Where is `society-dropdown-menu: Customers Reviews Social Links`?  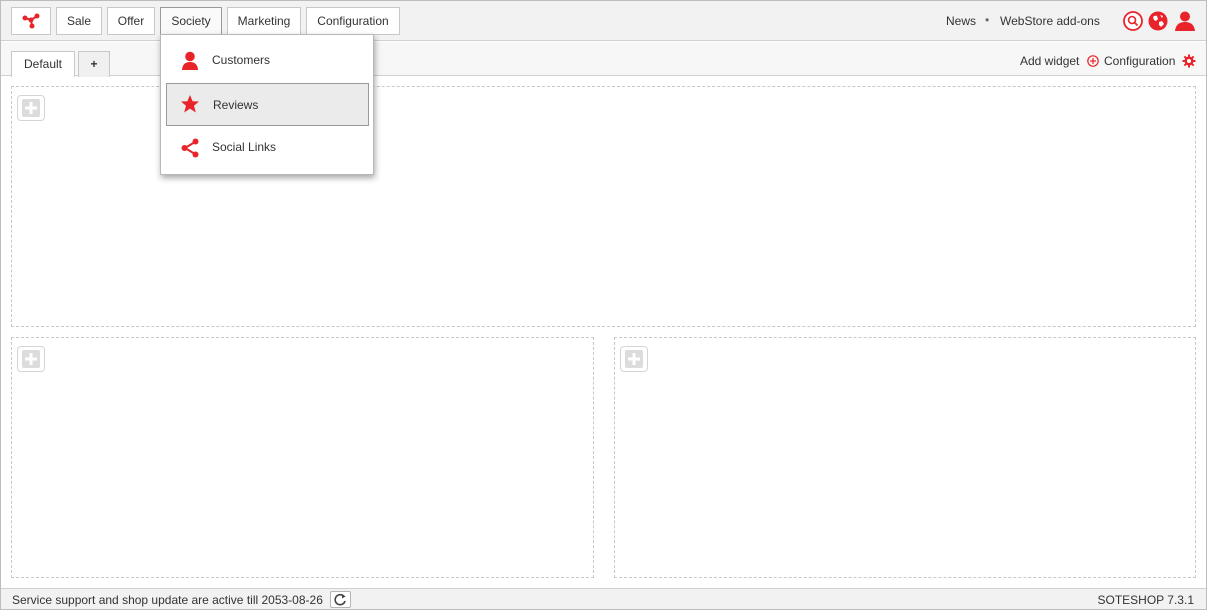 society-dropdown-menu: Customers Reviews Social Links is located at coordinates (267, 104).